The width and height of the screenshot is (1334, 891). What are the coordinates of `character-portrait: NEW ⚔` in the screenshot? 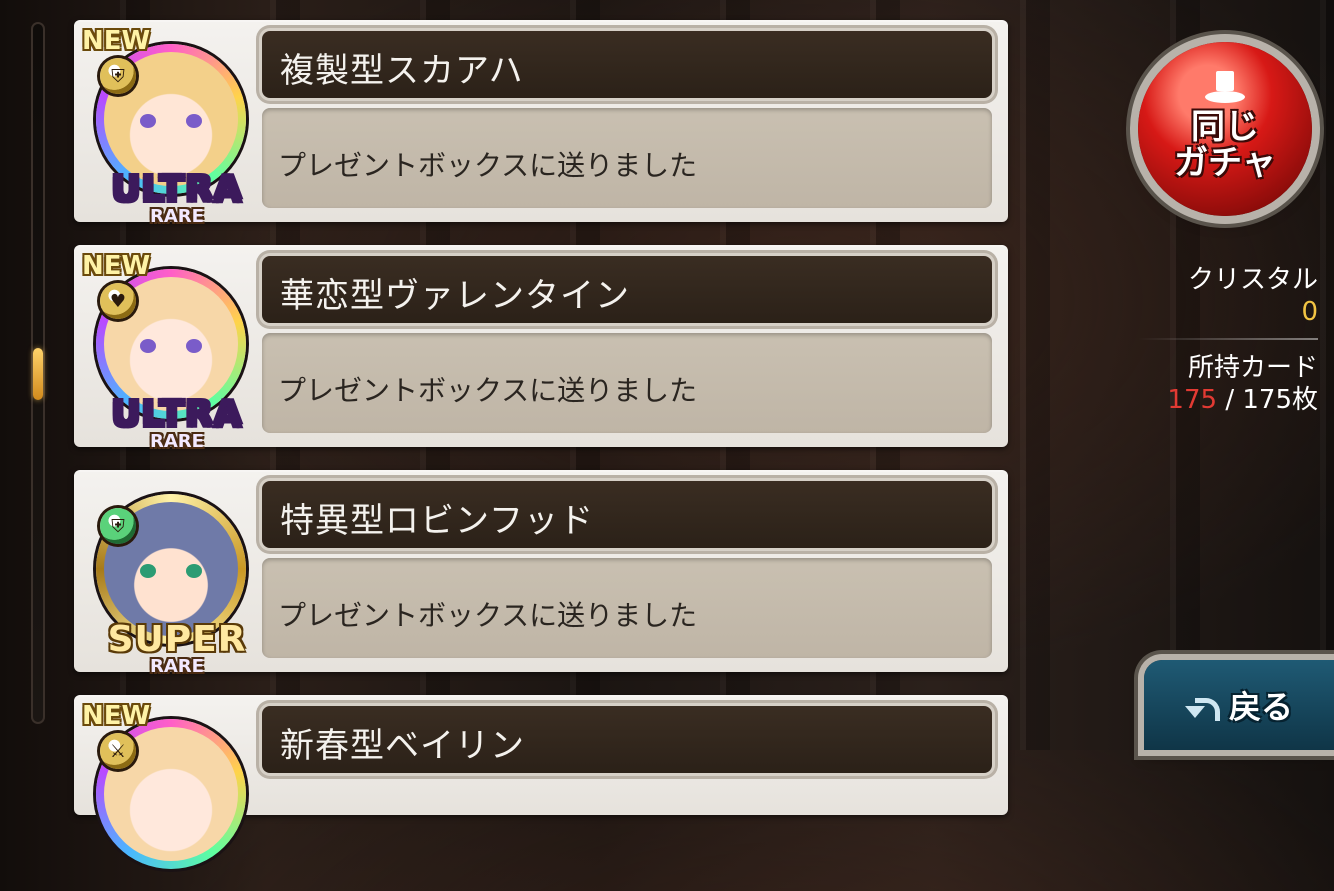 It's located at (172, 796).